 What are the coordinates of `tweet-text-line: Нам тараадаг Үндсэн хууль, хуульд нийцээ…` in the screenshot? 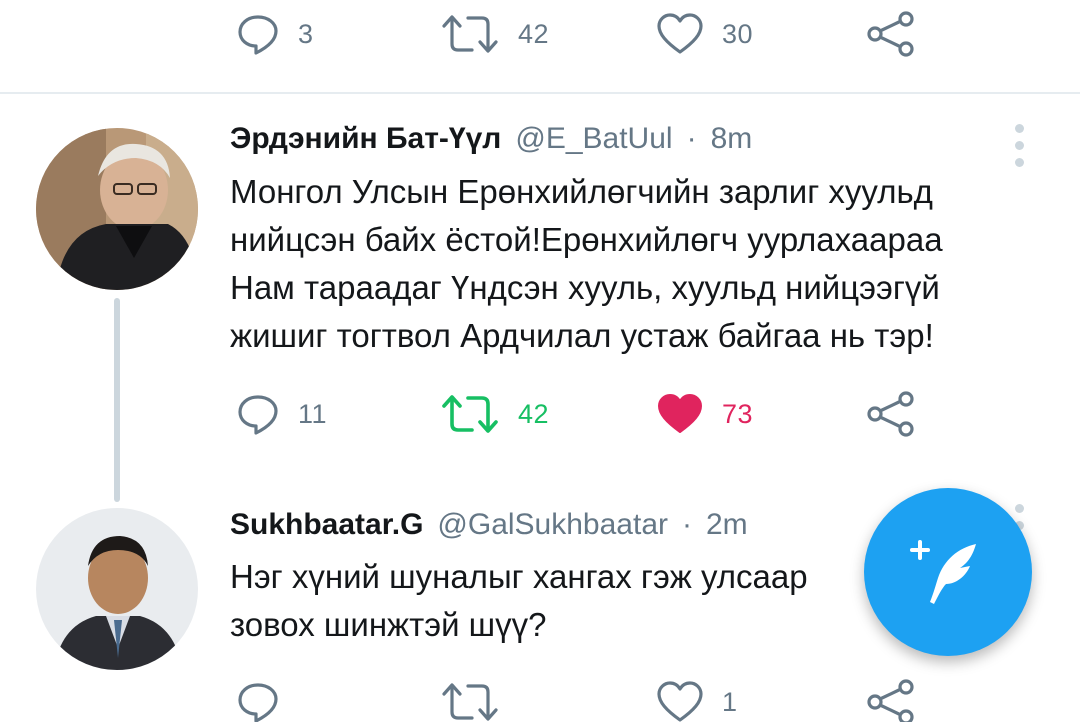 It's located at (585, 287).